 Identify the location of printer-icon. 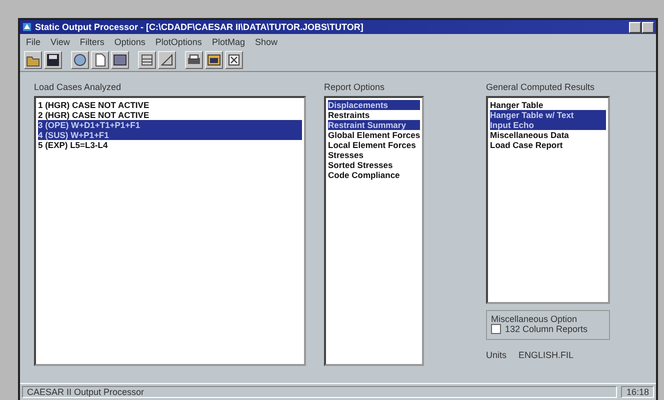
(194, 60).